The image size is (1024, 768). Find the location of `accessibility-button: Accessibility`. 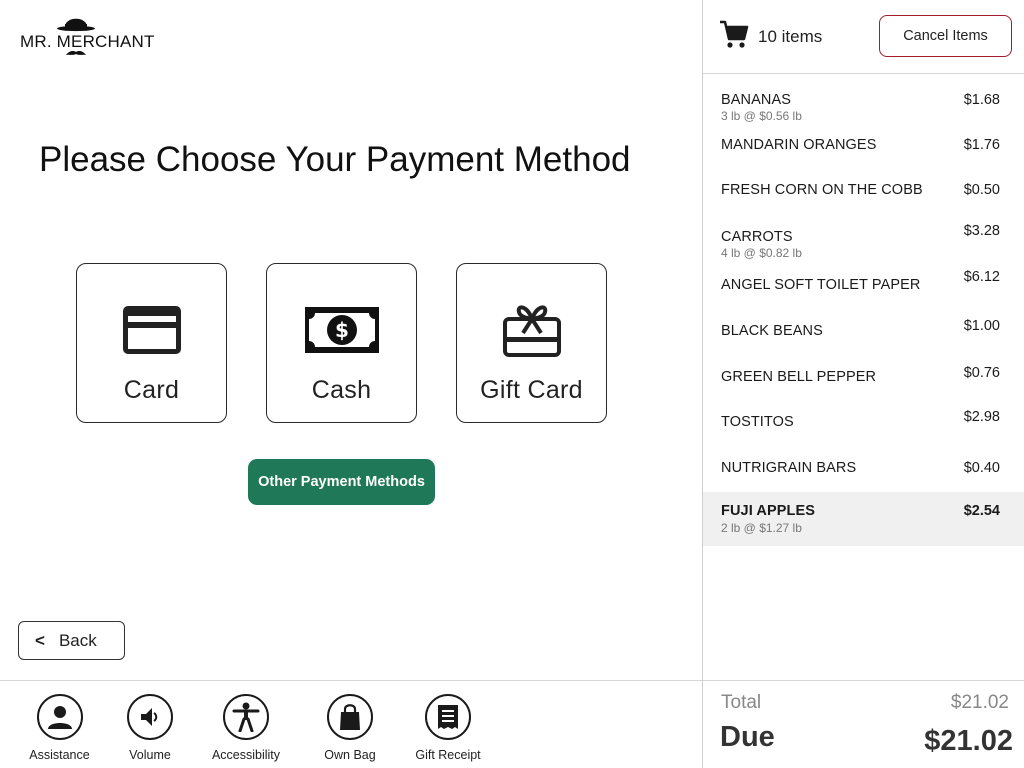

accessibility-button: Accessibility is located at coordinates (246, 728).